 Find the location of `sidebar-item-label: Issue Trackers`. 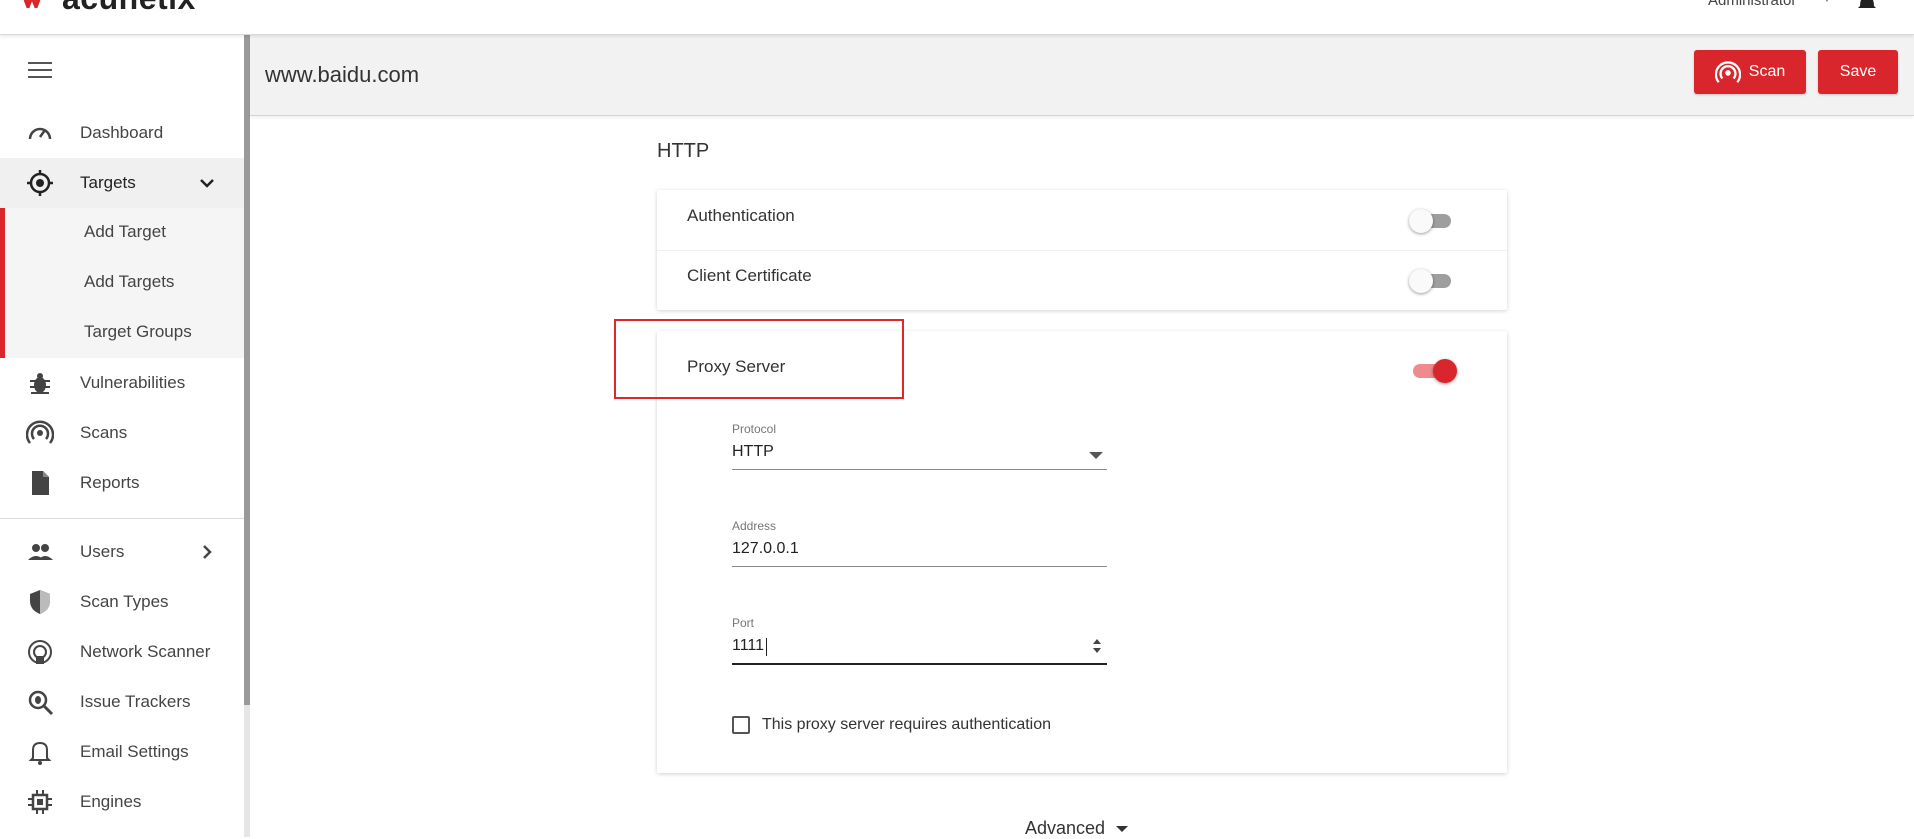

sidebar-item-label: Issue Trackers is located at coordinates (135, 701).